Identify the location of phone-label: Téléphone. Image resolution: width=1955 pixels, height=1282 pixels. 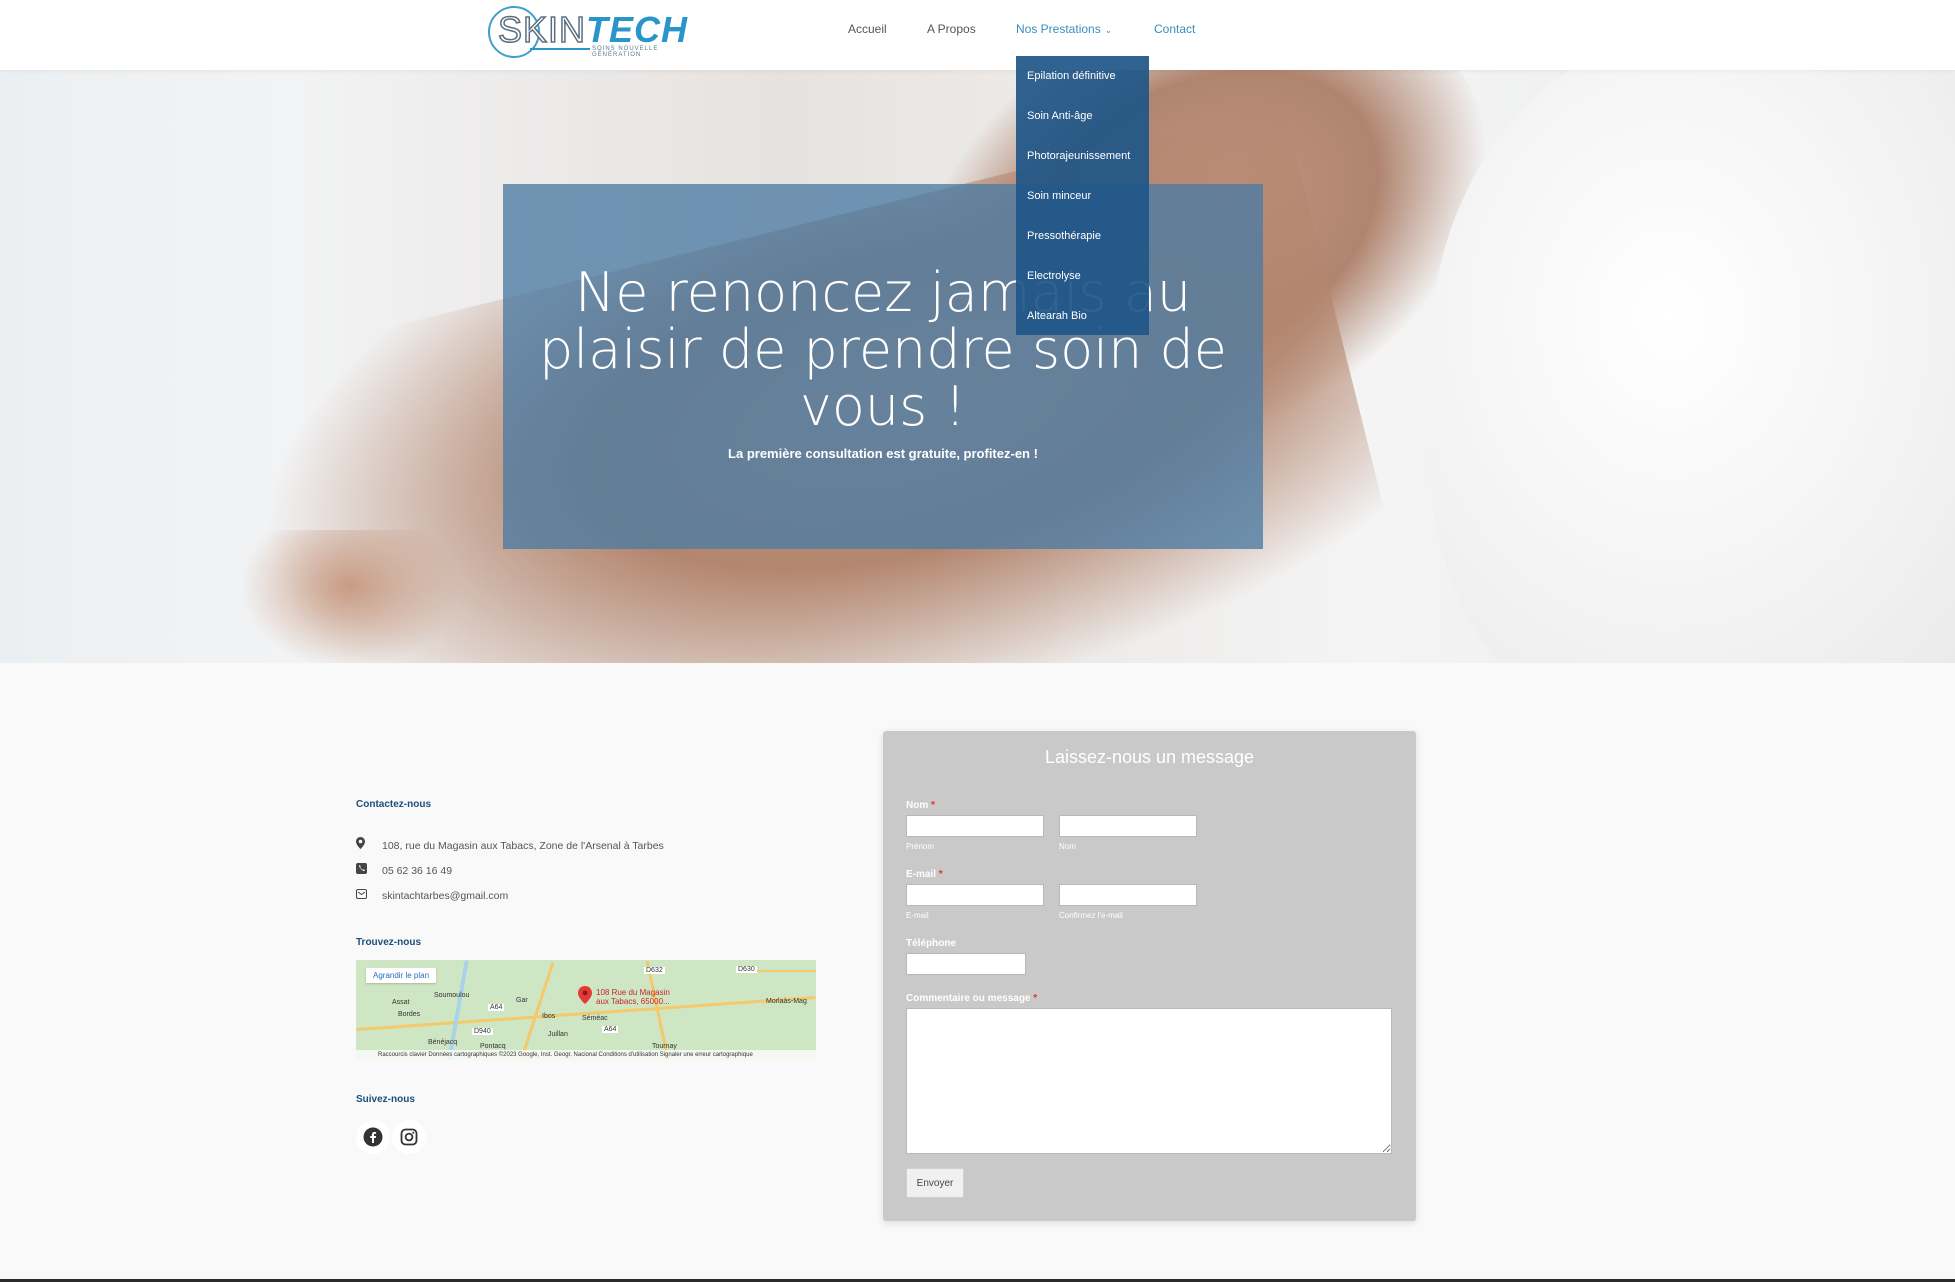
(931, 943).